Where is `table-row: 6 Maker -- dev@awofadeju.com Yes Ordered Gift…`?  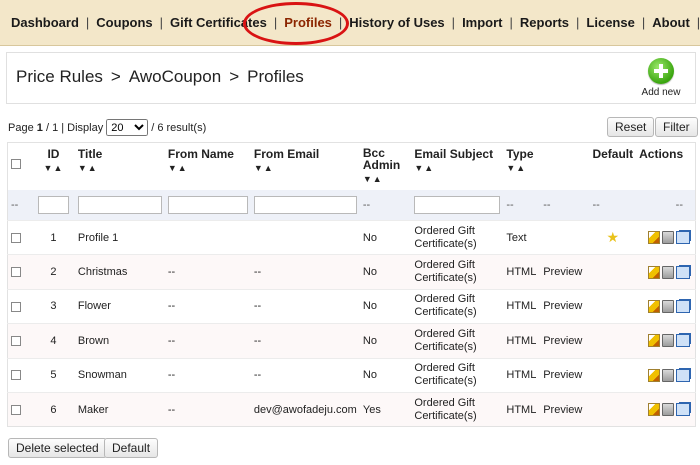 table-row: 6 Maker -- dev@awofadeju.com Yes Ordered Gift… is located at coordinates (351, 409).